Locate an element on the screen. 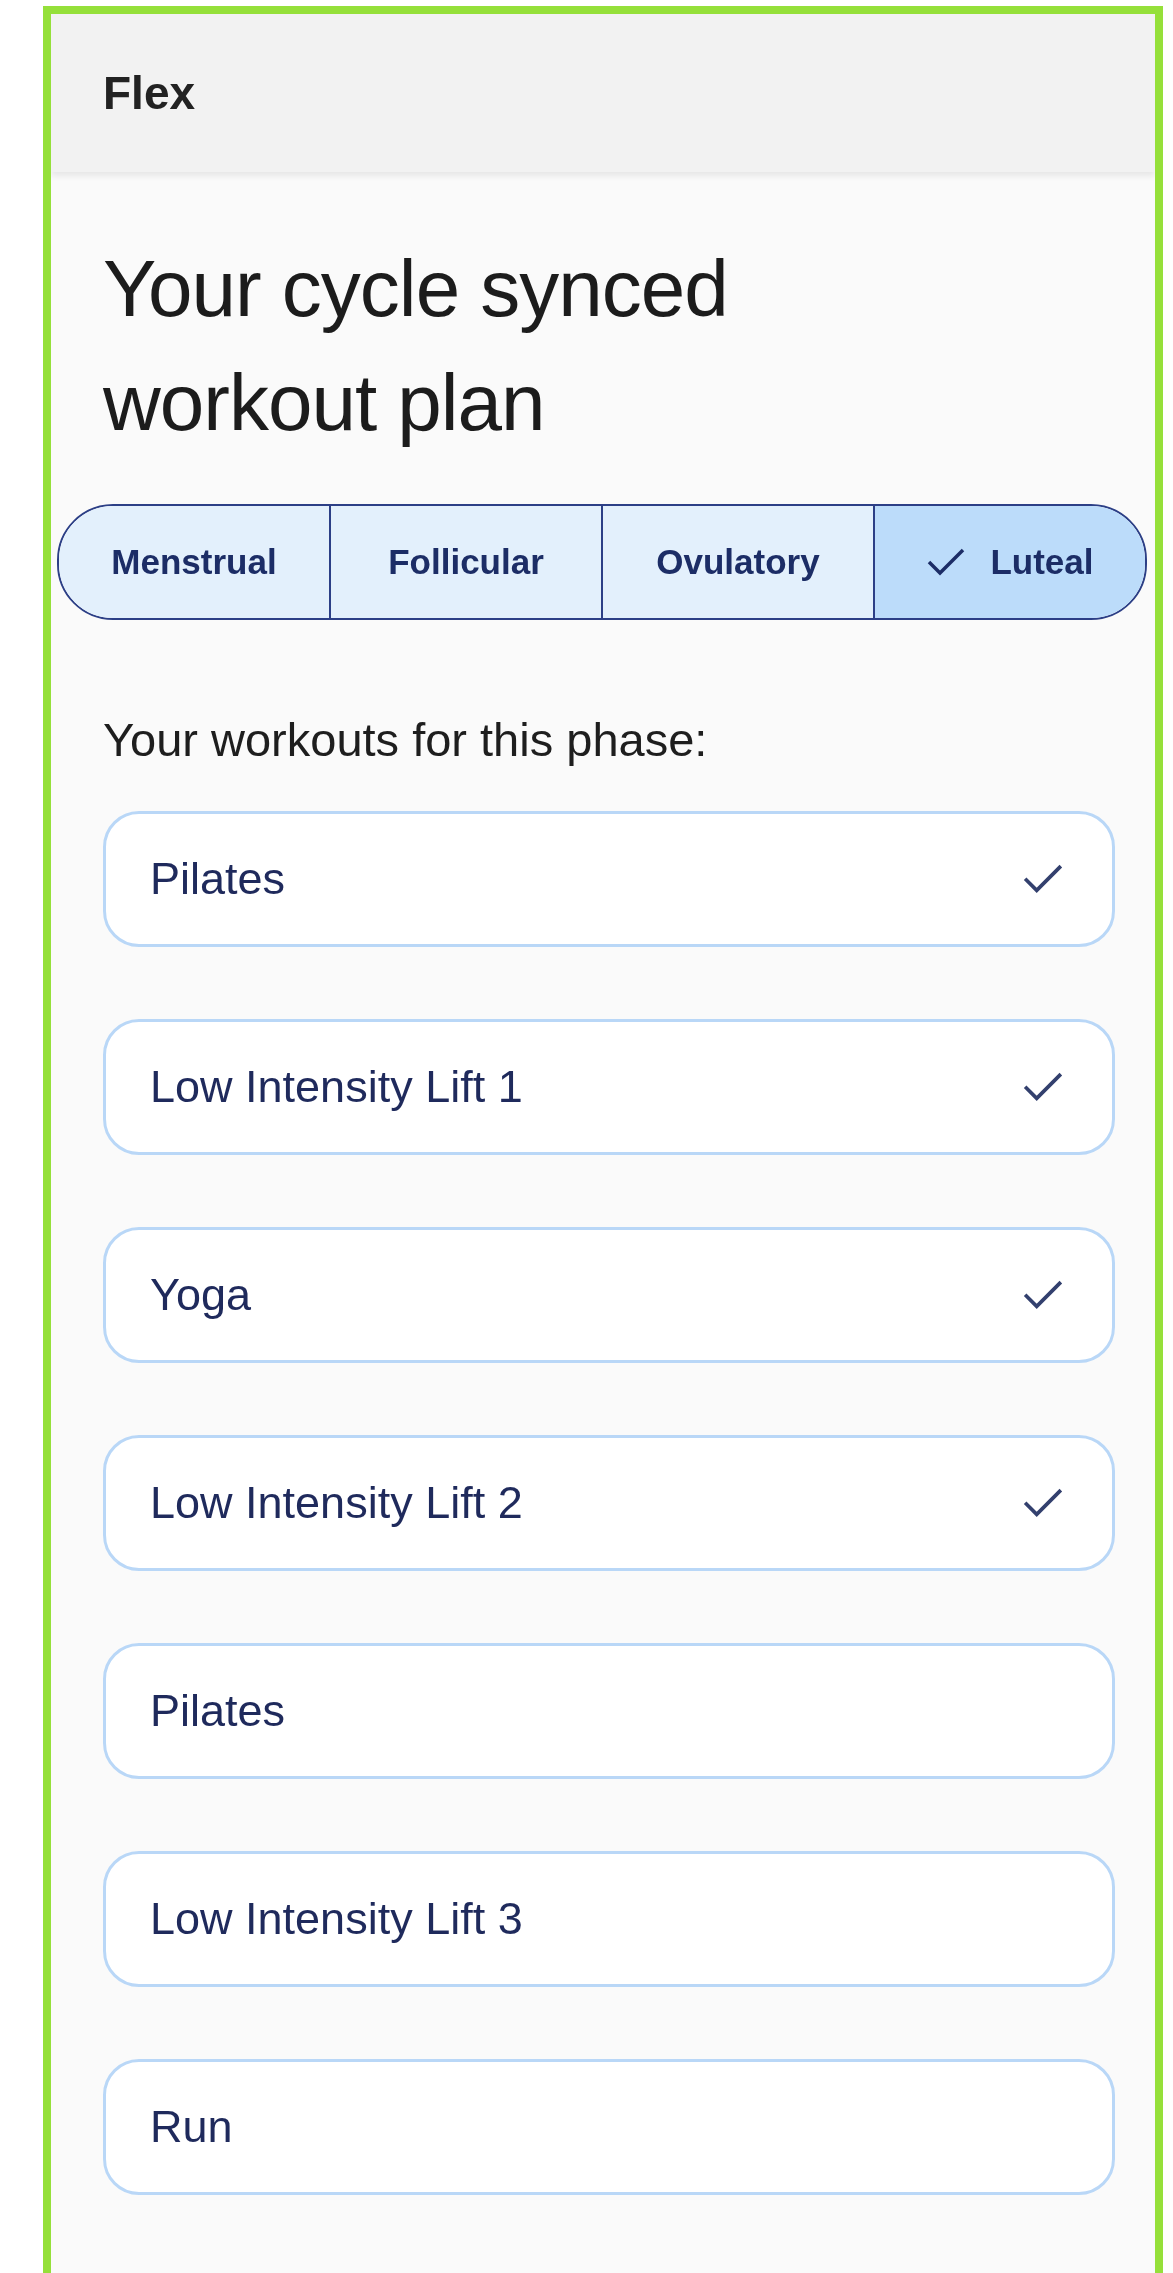  workout-name: Run is located at coordinates (191, 2127).